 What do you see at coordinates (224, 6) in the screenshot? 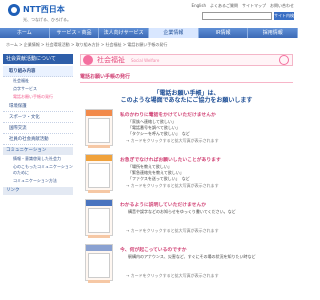
I see `faq-link: よくあるご質問` at bounding box center [224, 6].